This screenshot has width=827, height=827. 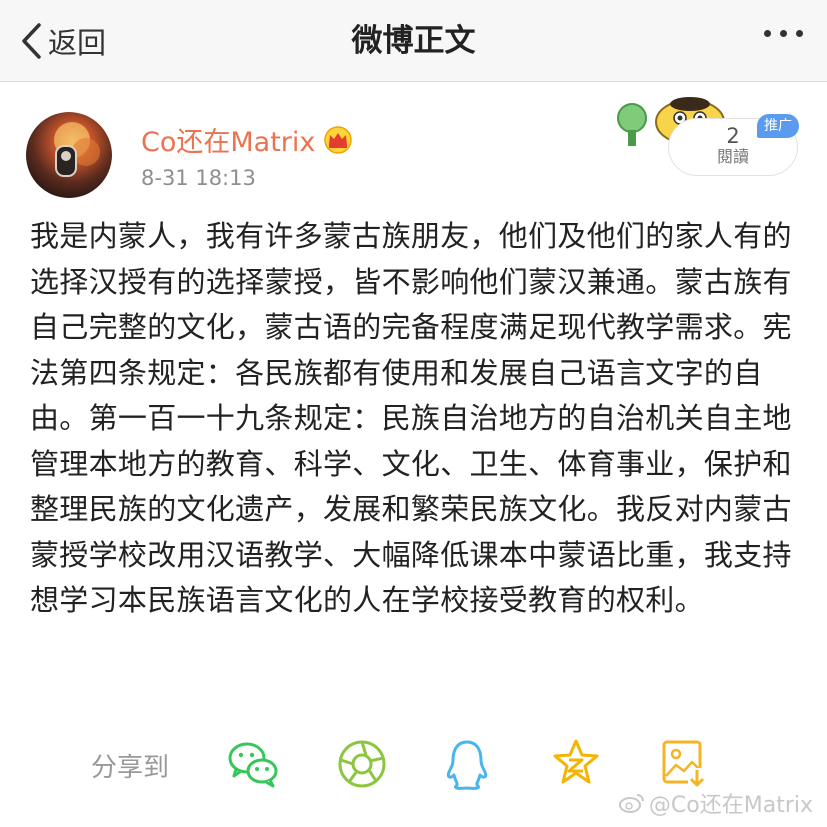 I want to click on save-image-icon, so click(x=684, y=764).